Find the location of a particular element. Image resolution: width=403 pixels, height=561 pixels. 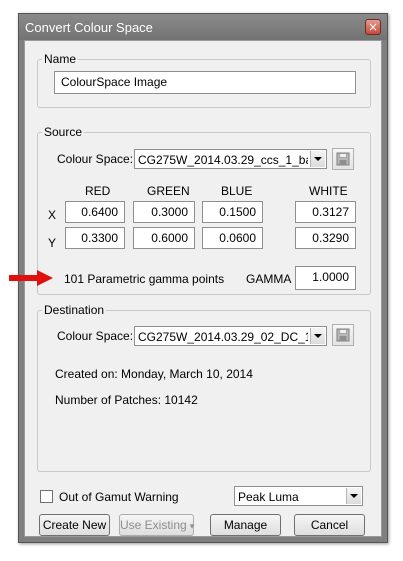

row-label-y: Y is located at coordinates (52, 243).